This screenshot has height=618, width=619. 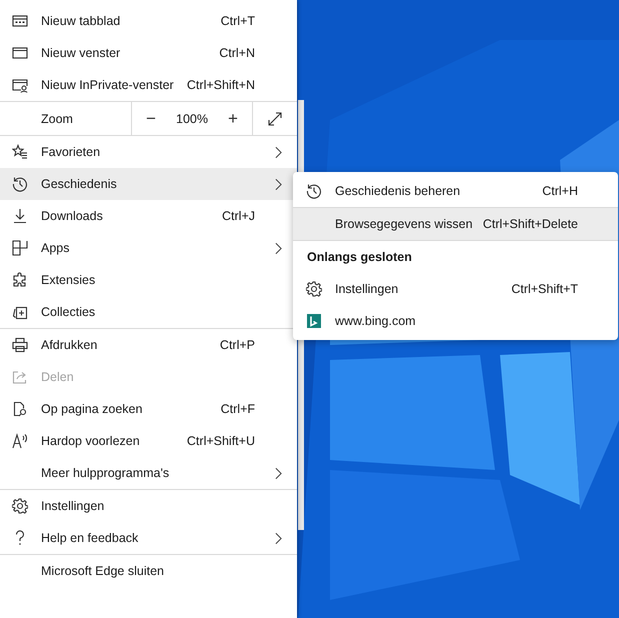 What do you see at coordinates (237, 53) in the screenshot?
I see `shortcut-text: Ctrl+N` at bounding box center [237, 53].